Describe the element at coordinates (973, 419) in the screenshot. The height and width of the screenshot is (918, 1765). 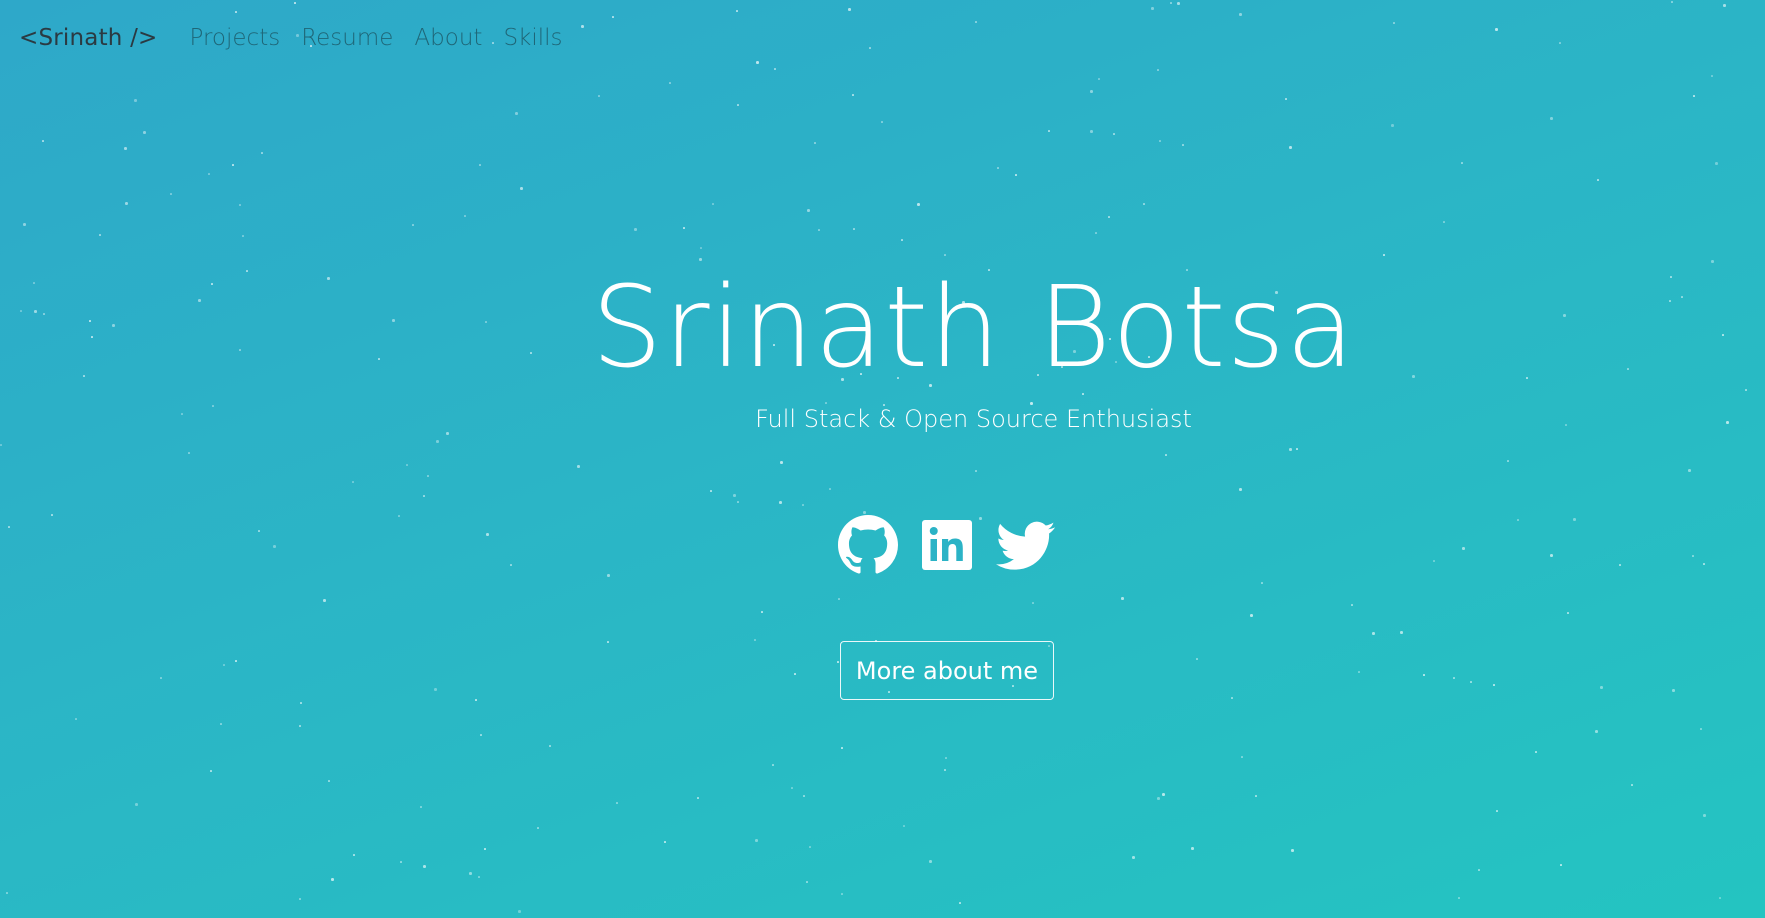
I see `hero-subtitle: Full Stack & Open Source Enthusiast` at that location.